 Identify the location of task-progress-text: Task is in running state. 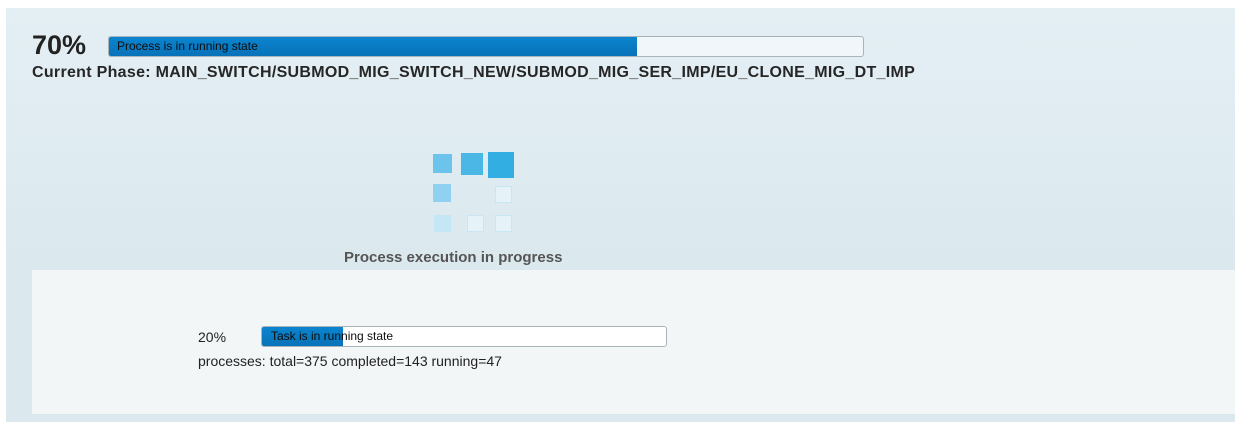
(332, 336).